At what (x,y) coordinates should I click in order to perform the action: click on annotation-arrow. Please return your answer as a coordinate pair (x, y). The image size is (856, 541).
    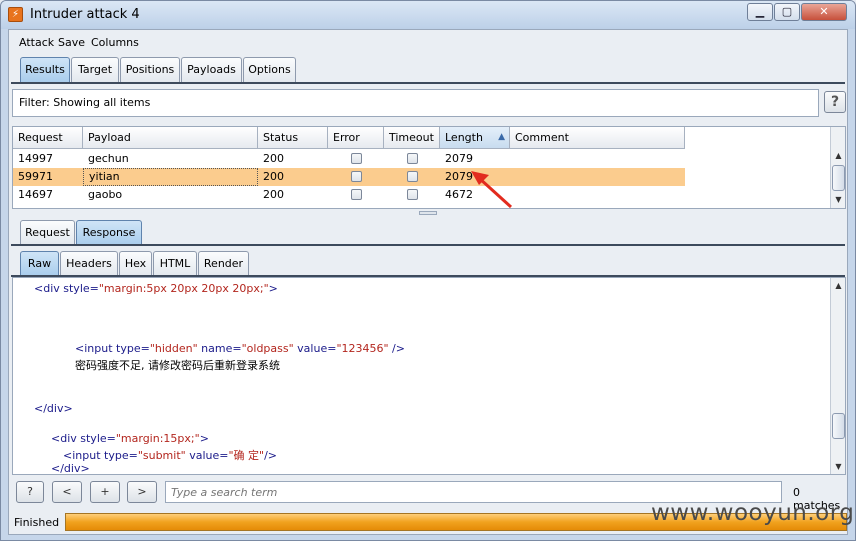
    Looking at the image, I should click on (492, 190).